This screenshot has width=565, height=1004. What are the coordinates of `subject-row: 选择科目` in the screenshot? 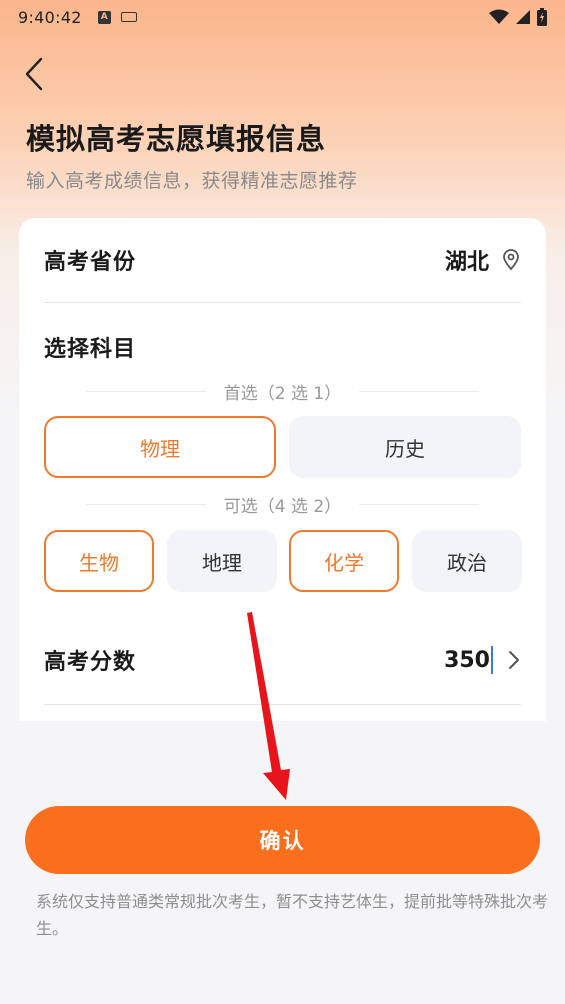 It's located at (282, 347).